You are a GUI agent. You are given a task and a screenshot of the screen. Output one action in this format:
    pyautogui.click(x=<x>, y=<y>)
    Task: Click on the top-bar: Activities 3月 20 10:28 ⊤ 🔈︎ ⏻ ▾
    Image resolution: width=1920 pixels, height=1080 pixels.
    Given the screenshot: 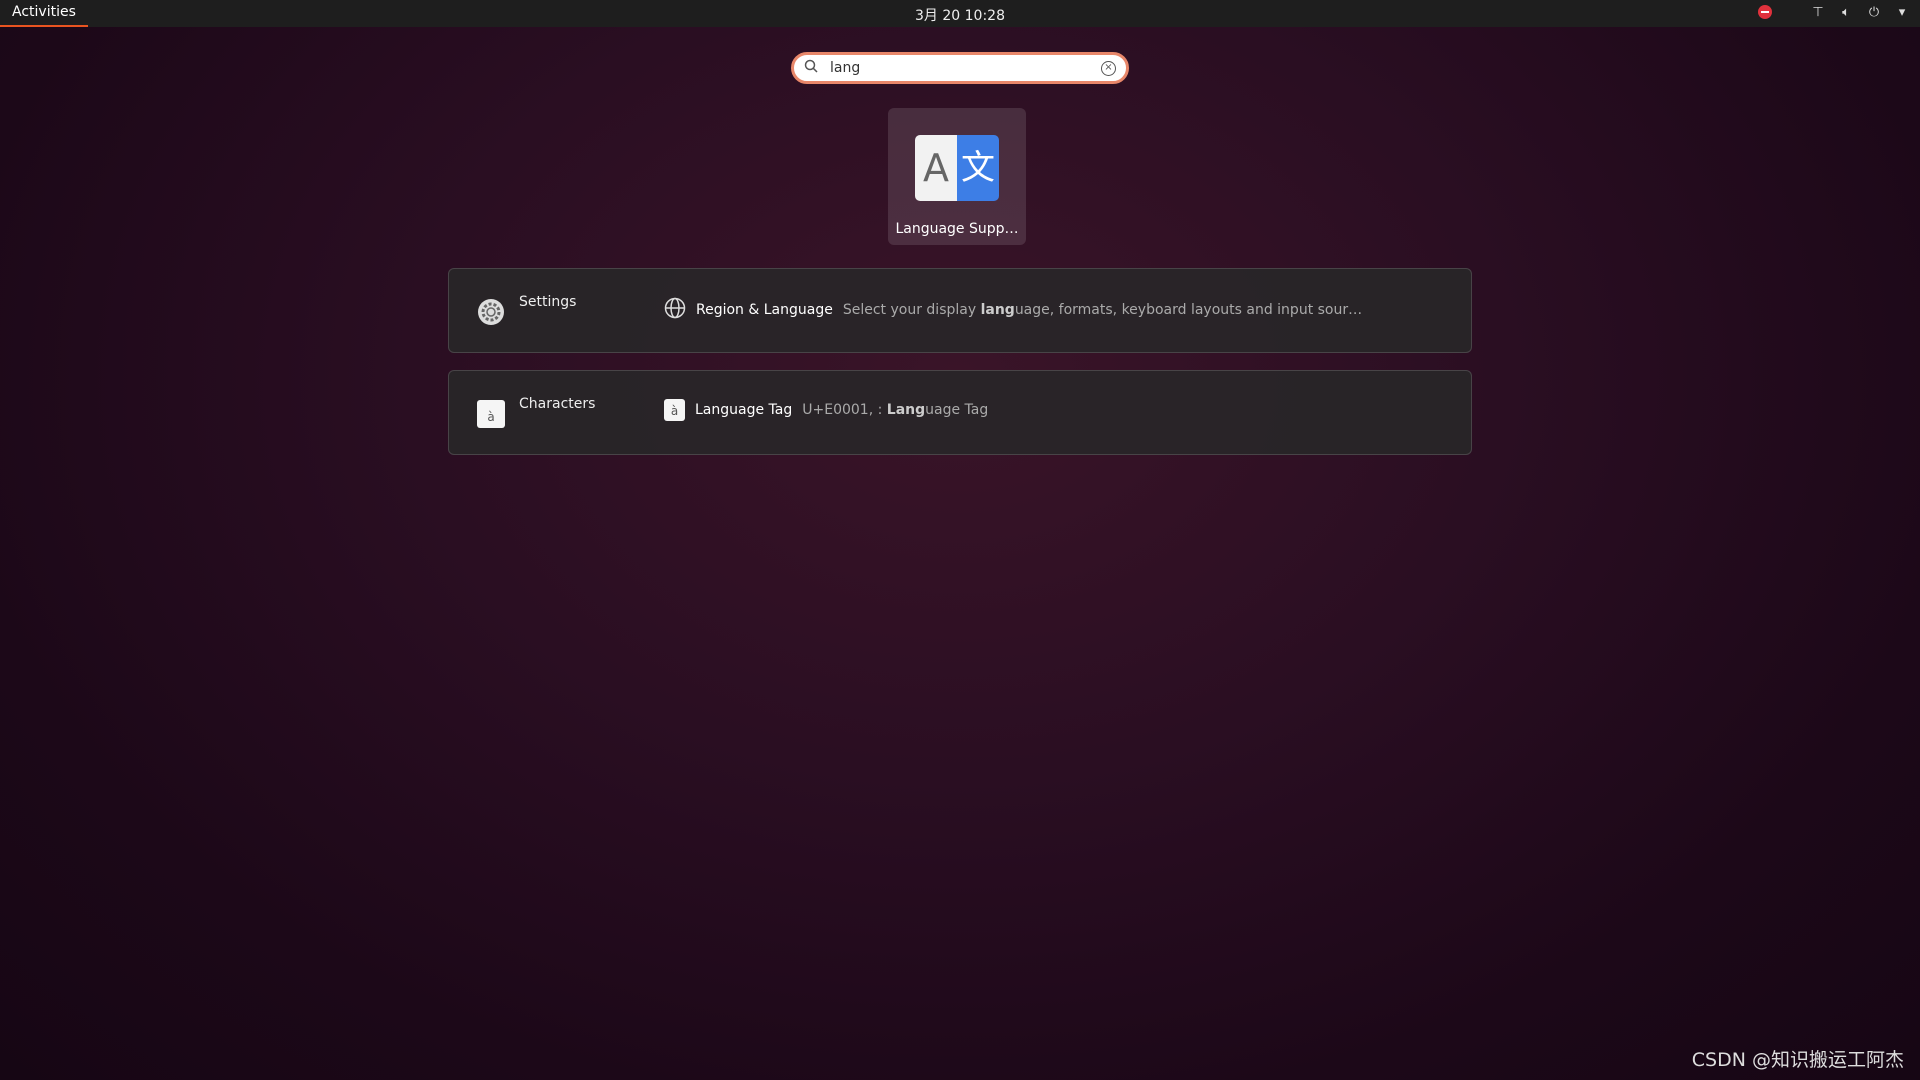 What is the action you would take?
    pyautogui.click(x=960, y=13)
    